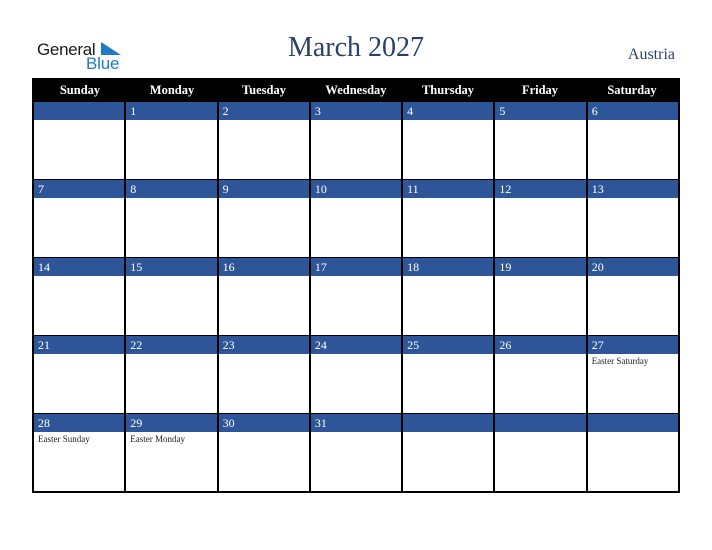  I want to click on day-cell: 28 Easter Sunday, so click(79, 452).